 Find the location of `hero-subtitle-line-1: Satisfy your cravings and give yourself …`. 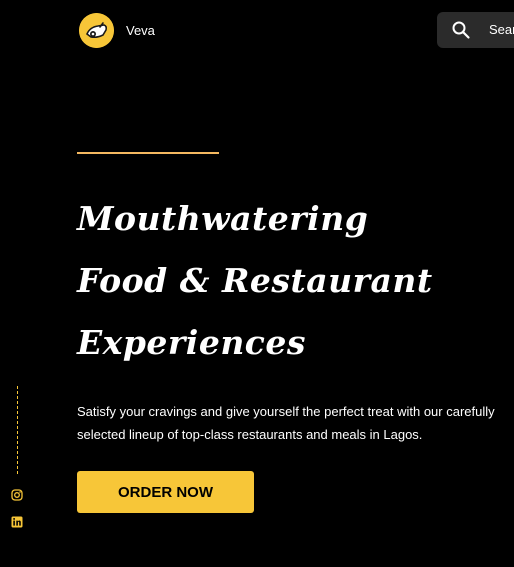

hero-subtitle-line-1: Satisfy your cravings and give yourself … is located at coordinates (286, 411).